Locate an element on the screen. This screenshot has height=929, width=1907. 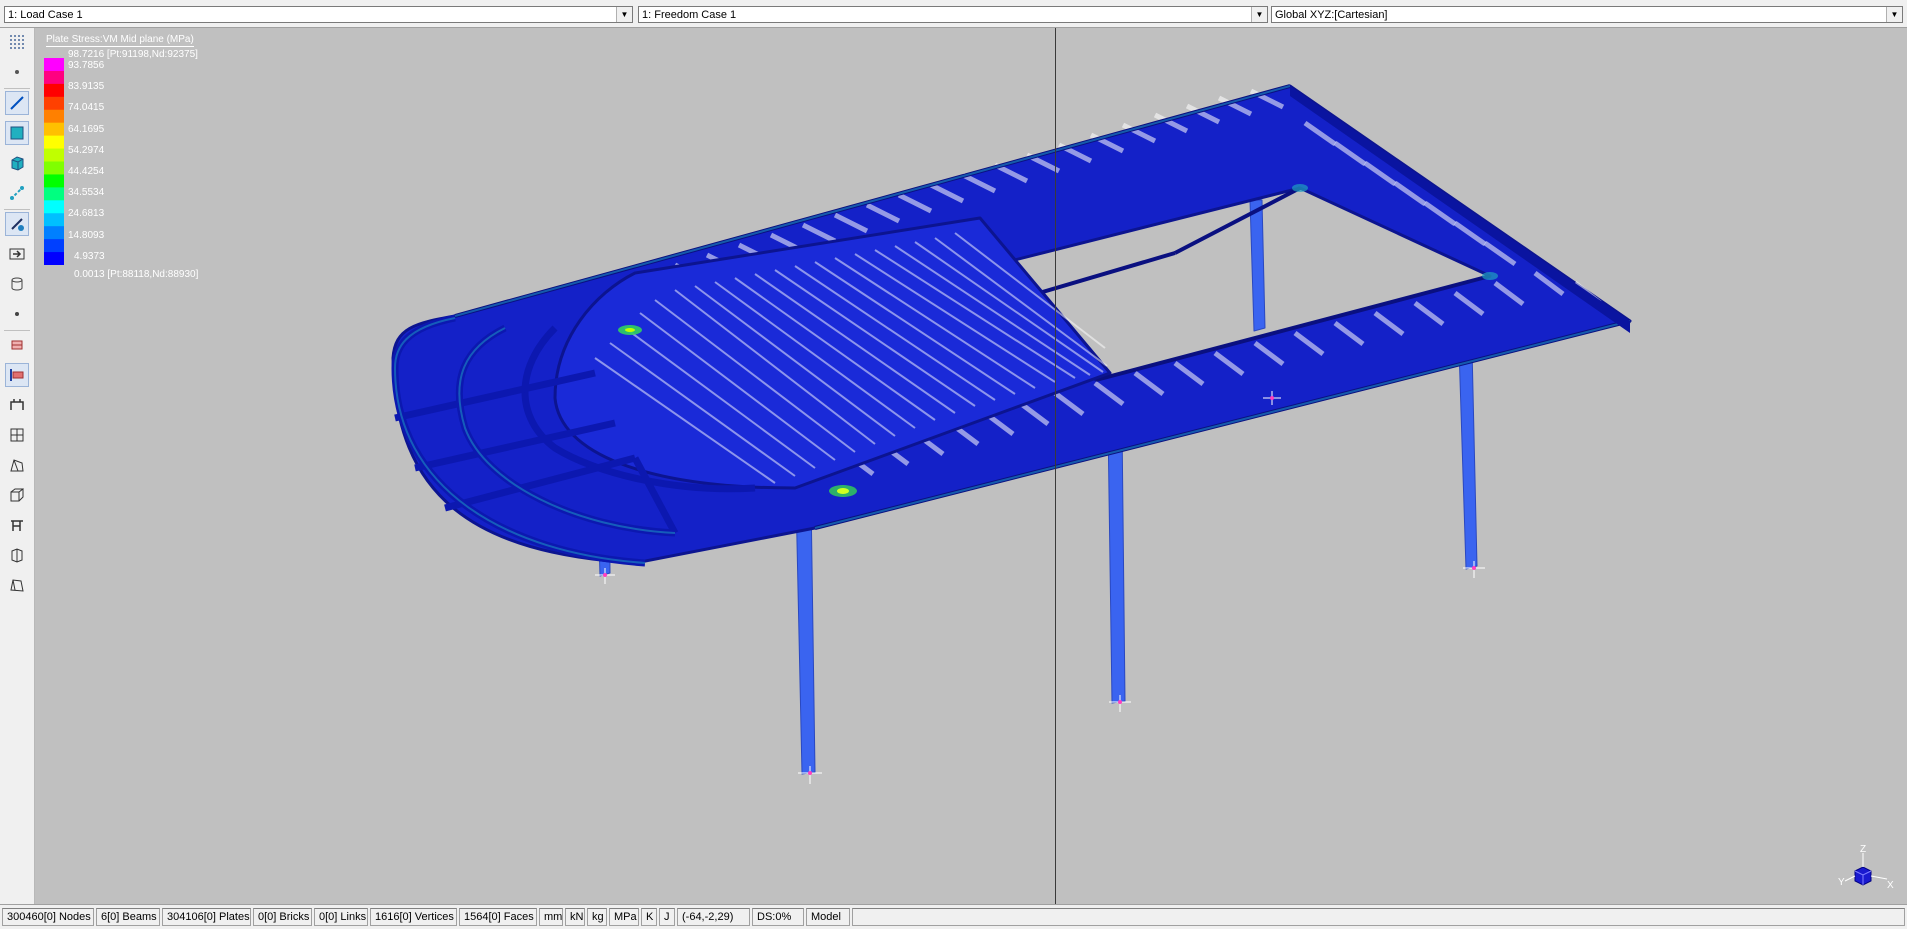
cylinder-icon is located at coordinates (17, 284).